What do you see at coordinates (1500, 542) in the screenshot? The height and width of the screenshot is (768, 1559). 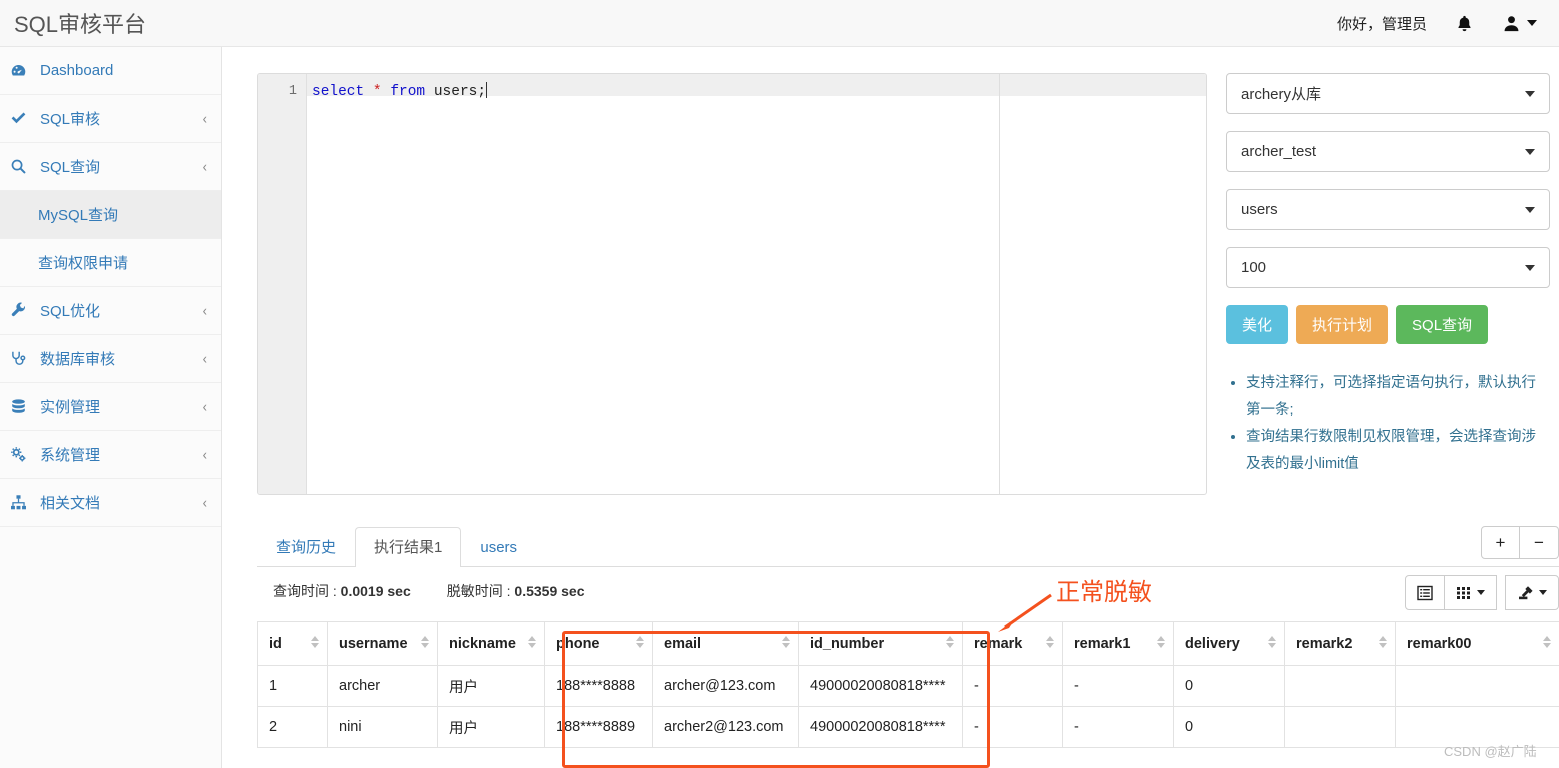 I see `add-tab-button: +` at bounding box center [1500, 542].